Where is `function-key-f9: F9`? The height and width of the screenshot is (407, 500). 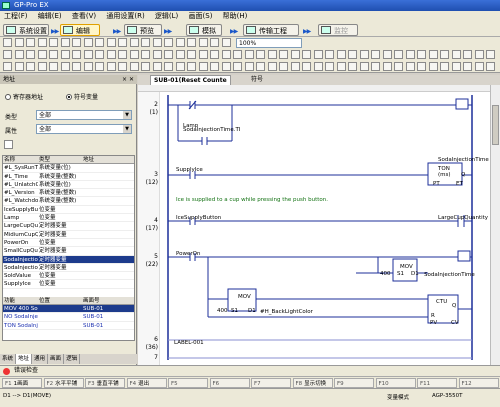 function-key-f9: F9 is located at coordinates (354, 383).